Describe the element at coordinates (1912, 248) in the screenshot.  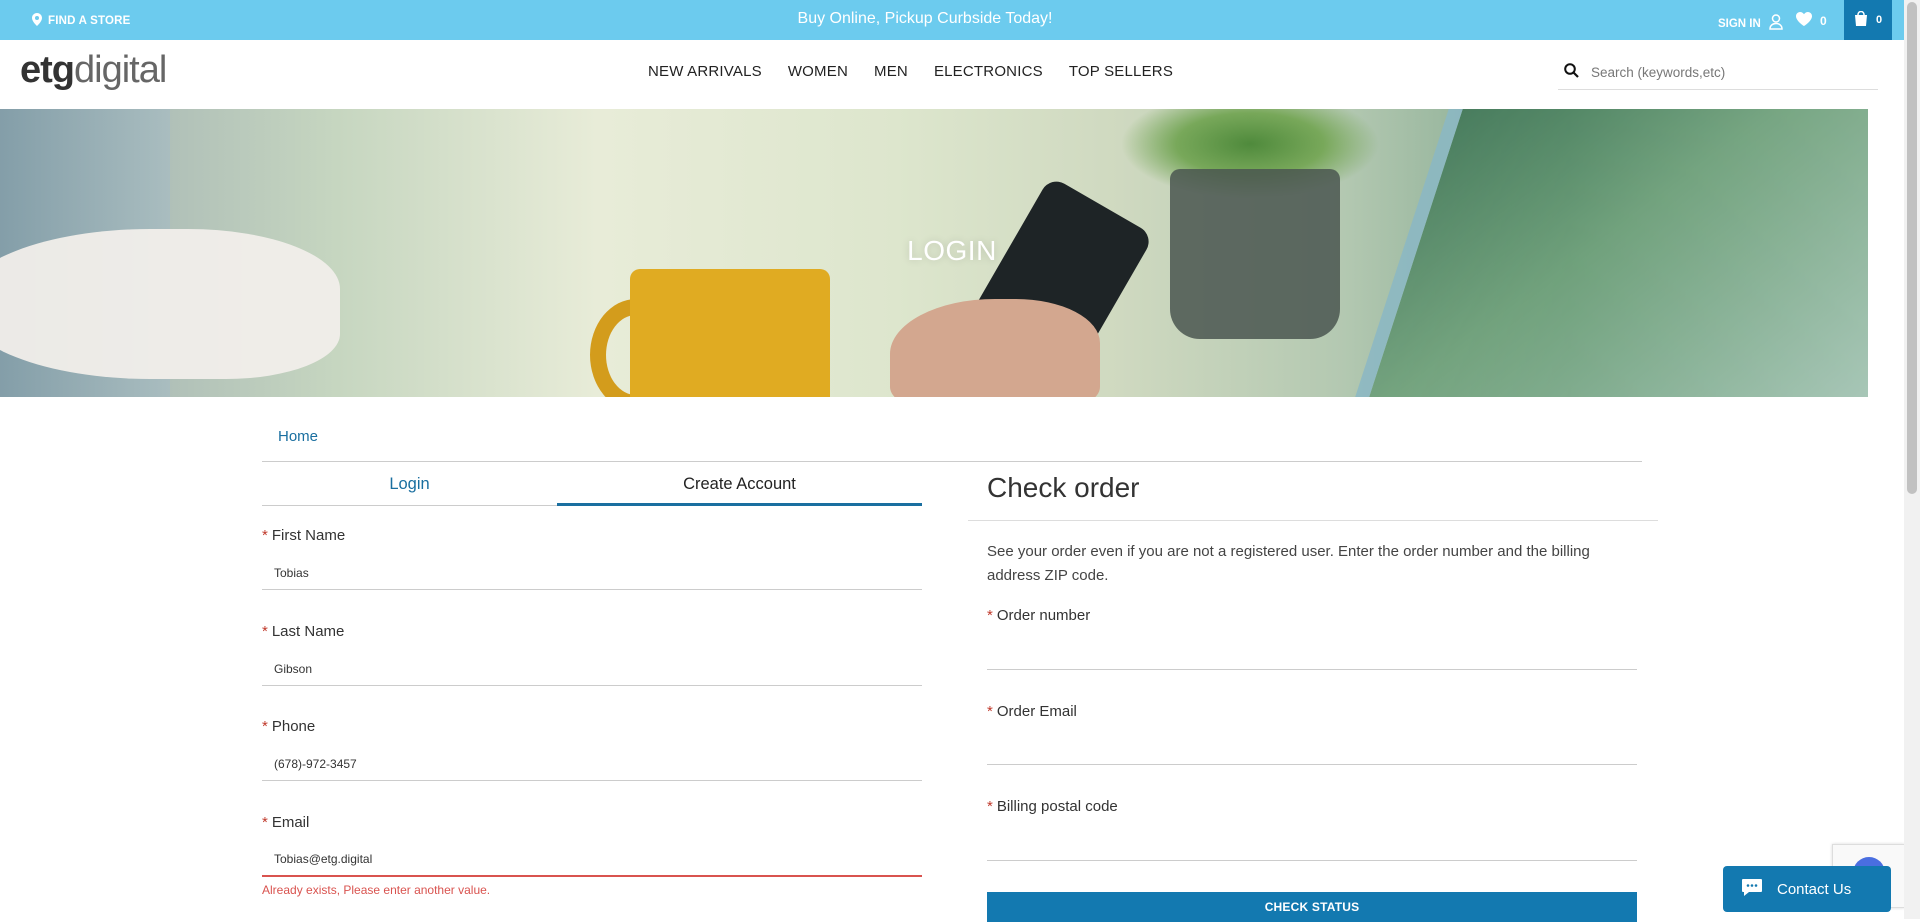
I see `scrollbar-thumb` at that location.